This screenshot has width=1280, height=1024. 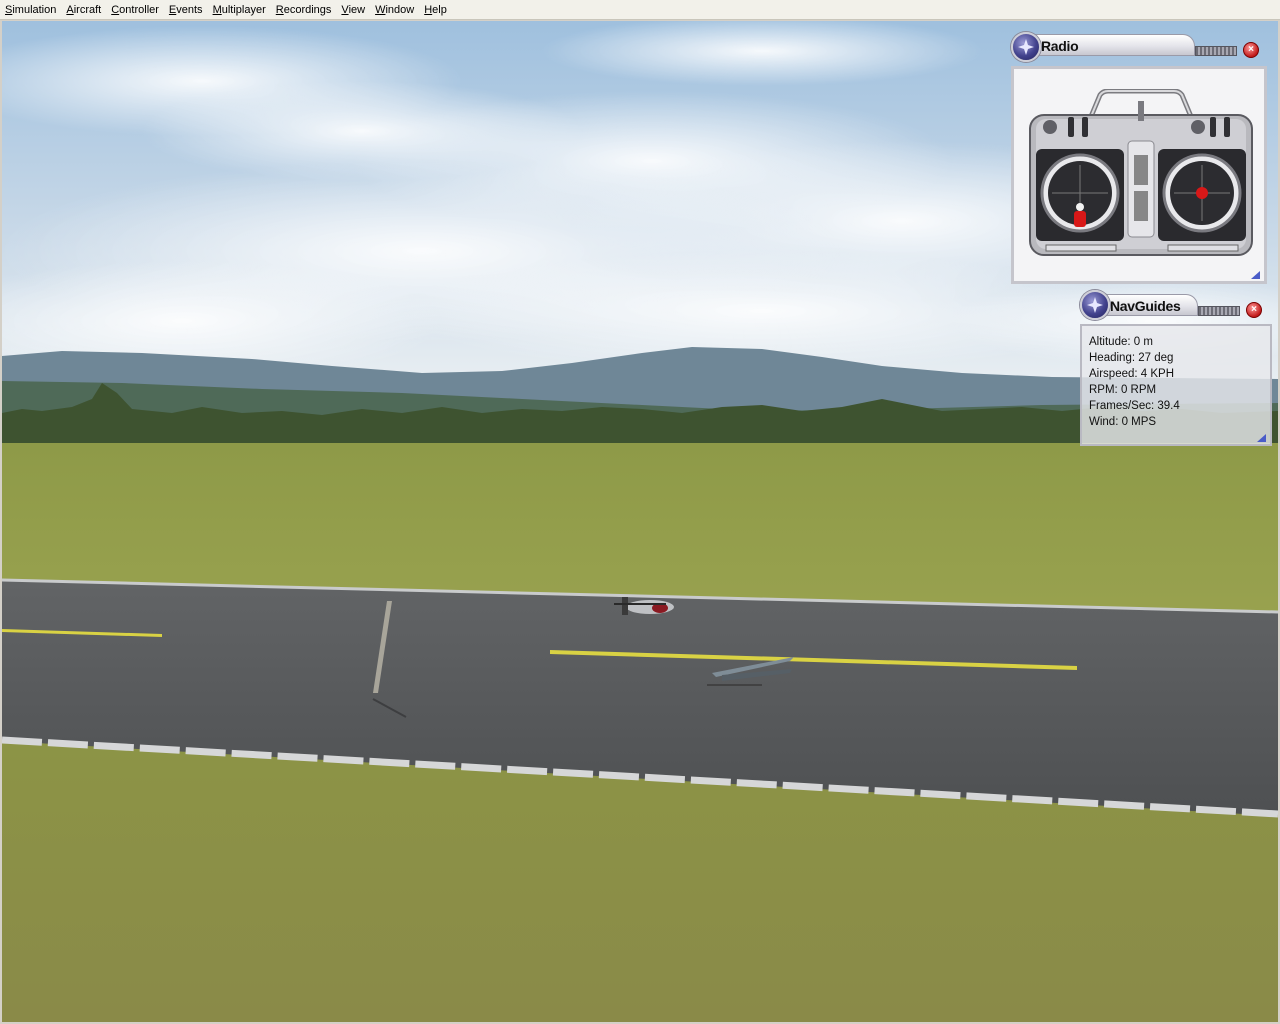 I want to click on menu-multiplayer: Multiplayer, so click(x=239, y=10).